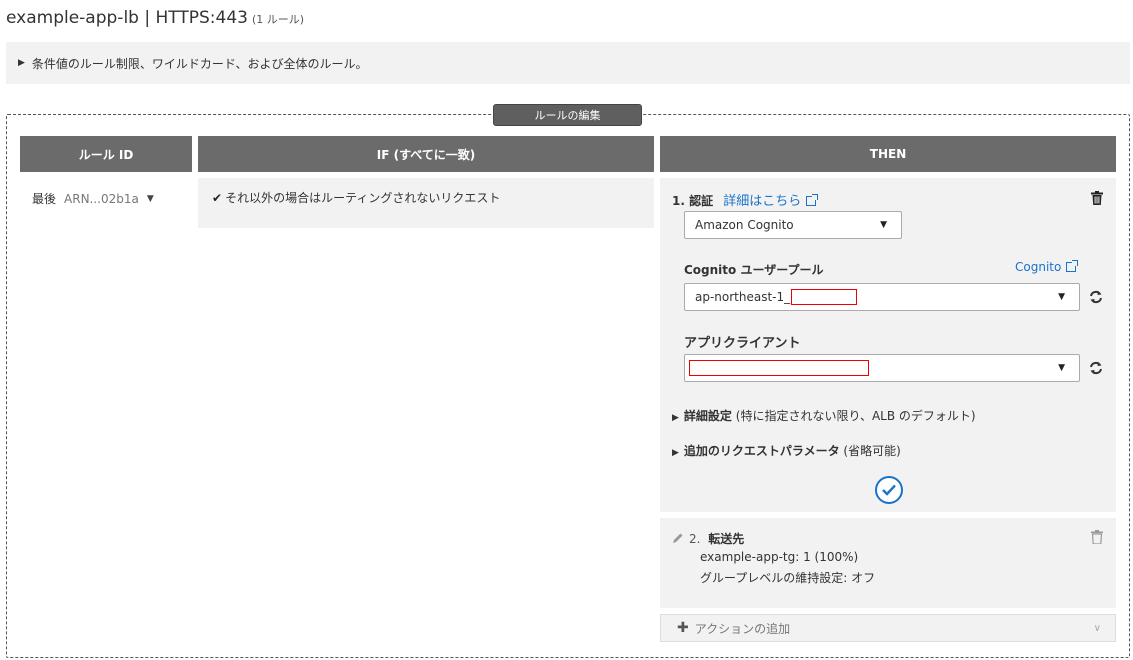 The width and height of the screenshot is (1133, 660). What do you see at coordinates (150, 199) in the screenshot?
I see `arn-dropdown-icon: ▼` at bounding box center [150, 199].